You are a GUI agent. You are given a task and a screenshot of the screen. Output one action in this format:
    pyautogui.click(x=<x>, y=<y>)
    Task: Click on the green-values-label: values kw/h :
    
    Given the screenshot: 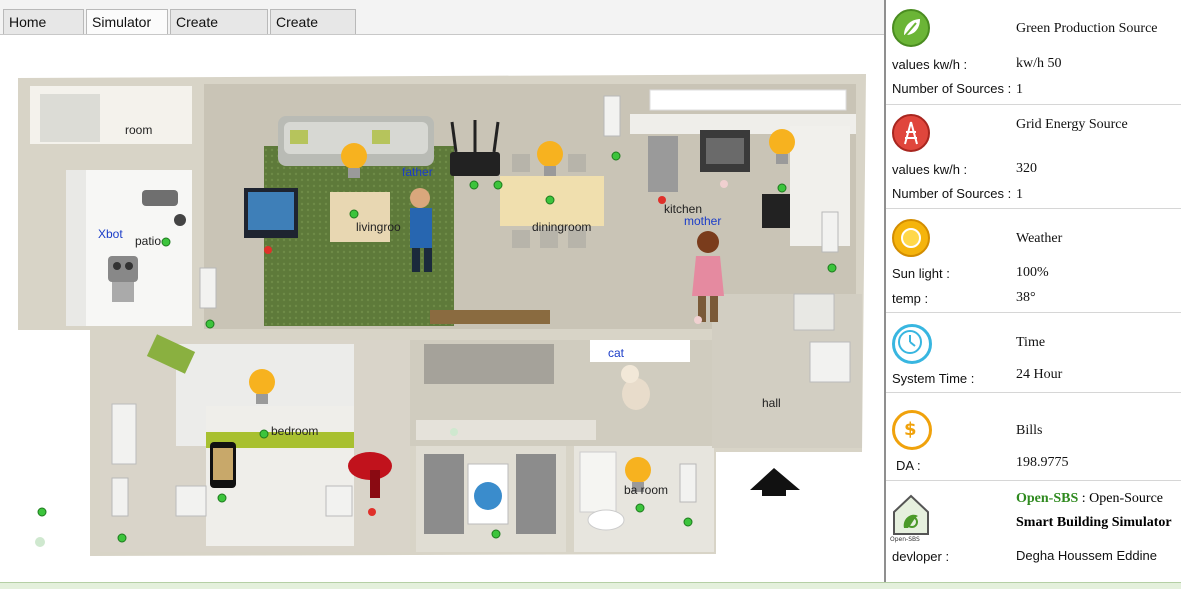 What is the action you would take?
    pyautogui.click(x=930, y=64)
    